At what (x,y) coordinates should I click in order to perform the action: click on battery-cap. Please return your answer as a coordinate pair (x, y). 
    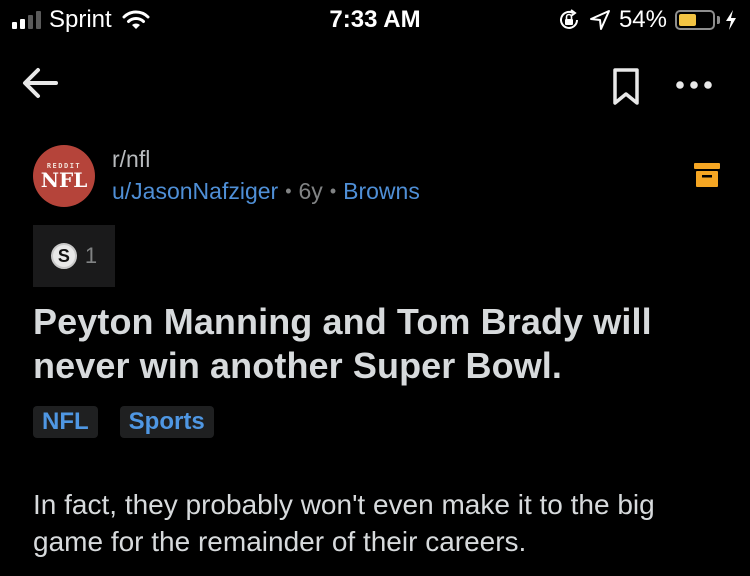
    Looking at the image, I should click on (718, 20).